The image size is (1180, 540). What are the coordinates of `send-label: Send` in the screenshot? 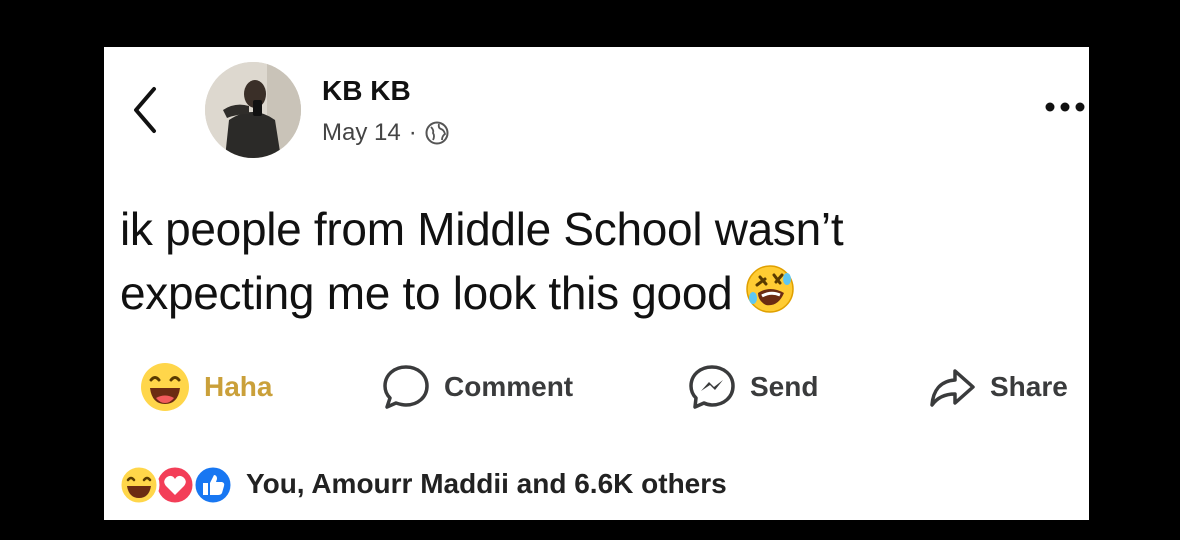 It's located at (784, 386).